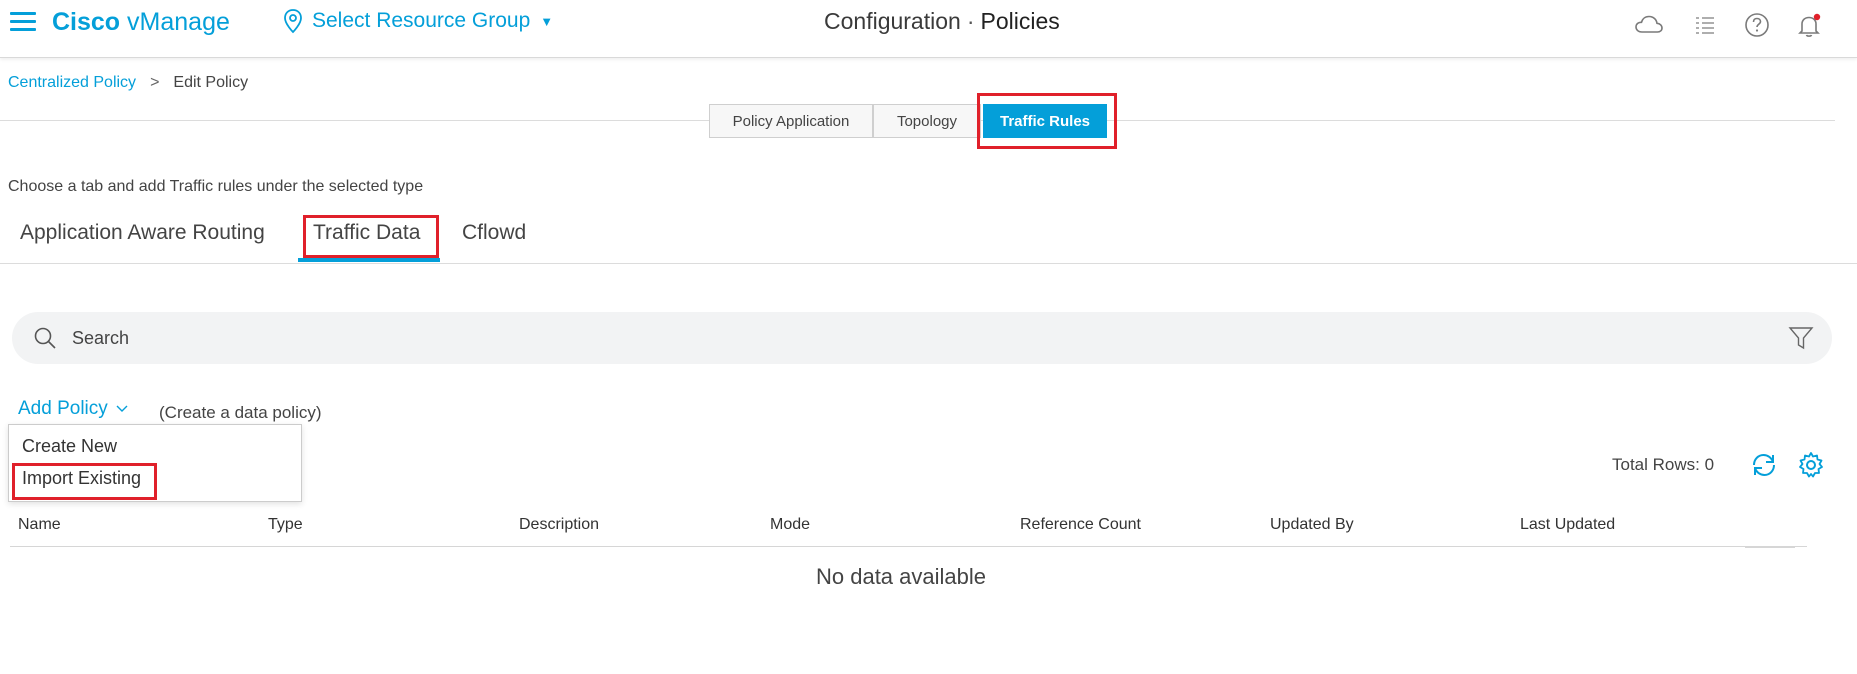  Describe the element at coordinates (1567, 525) in the screenshot. I see `column-header-last-updated: Last Updated` at that location.